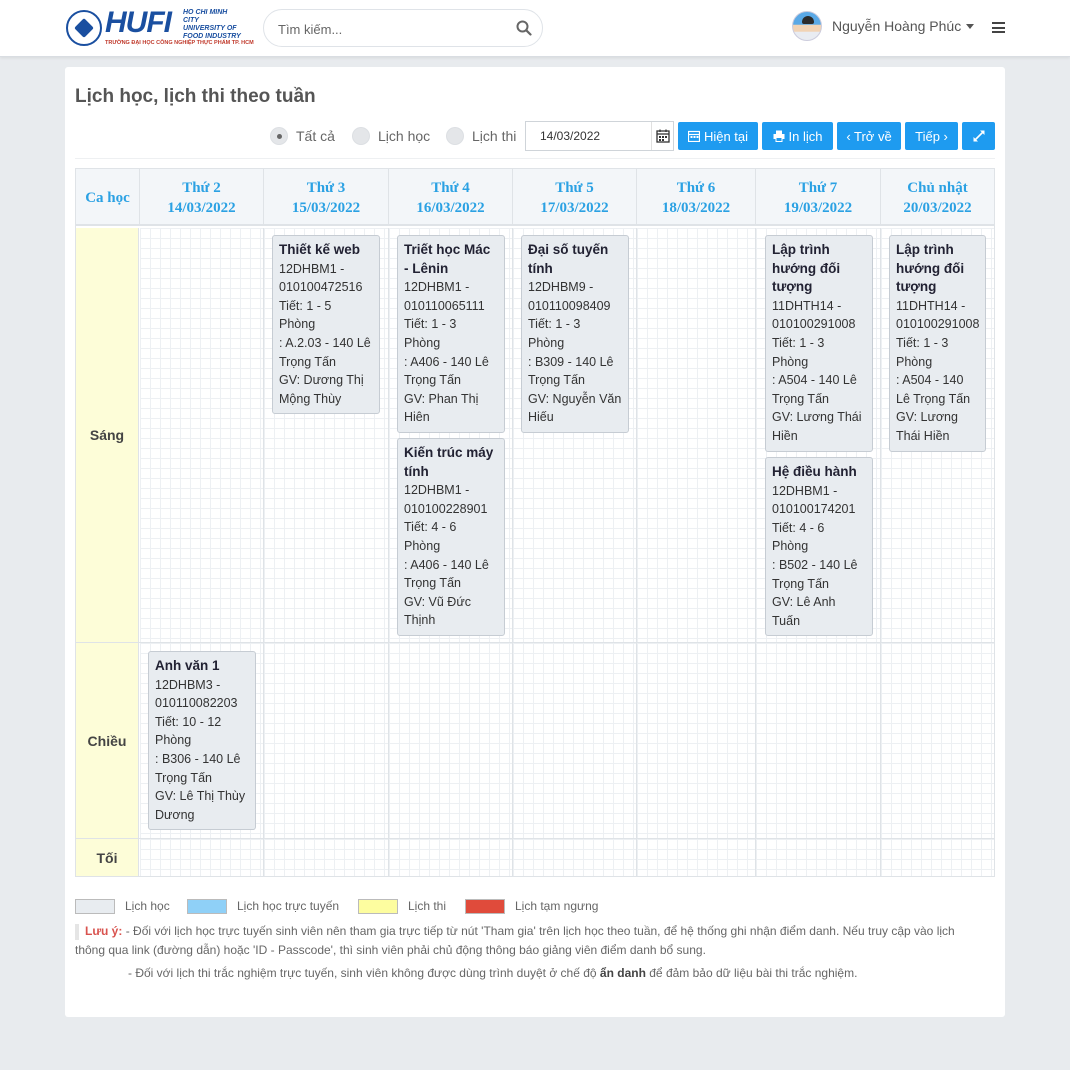 This screenshot has width=1070, height=1070. What do you see at coordinates (104, 931) in the screenshot?
I see `note-label: Lưu ý:` at bounding box center [104, 931].